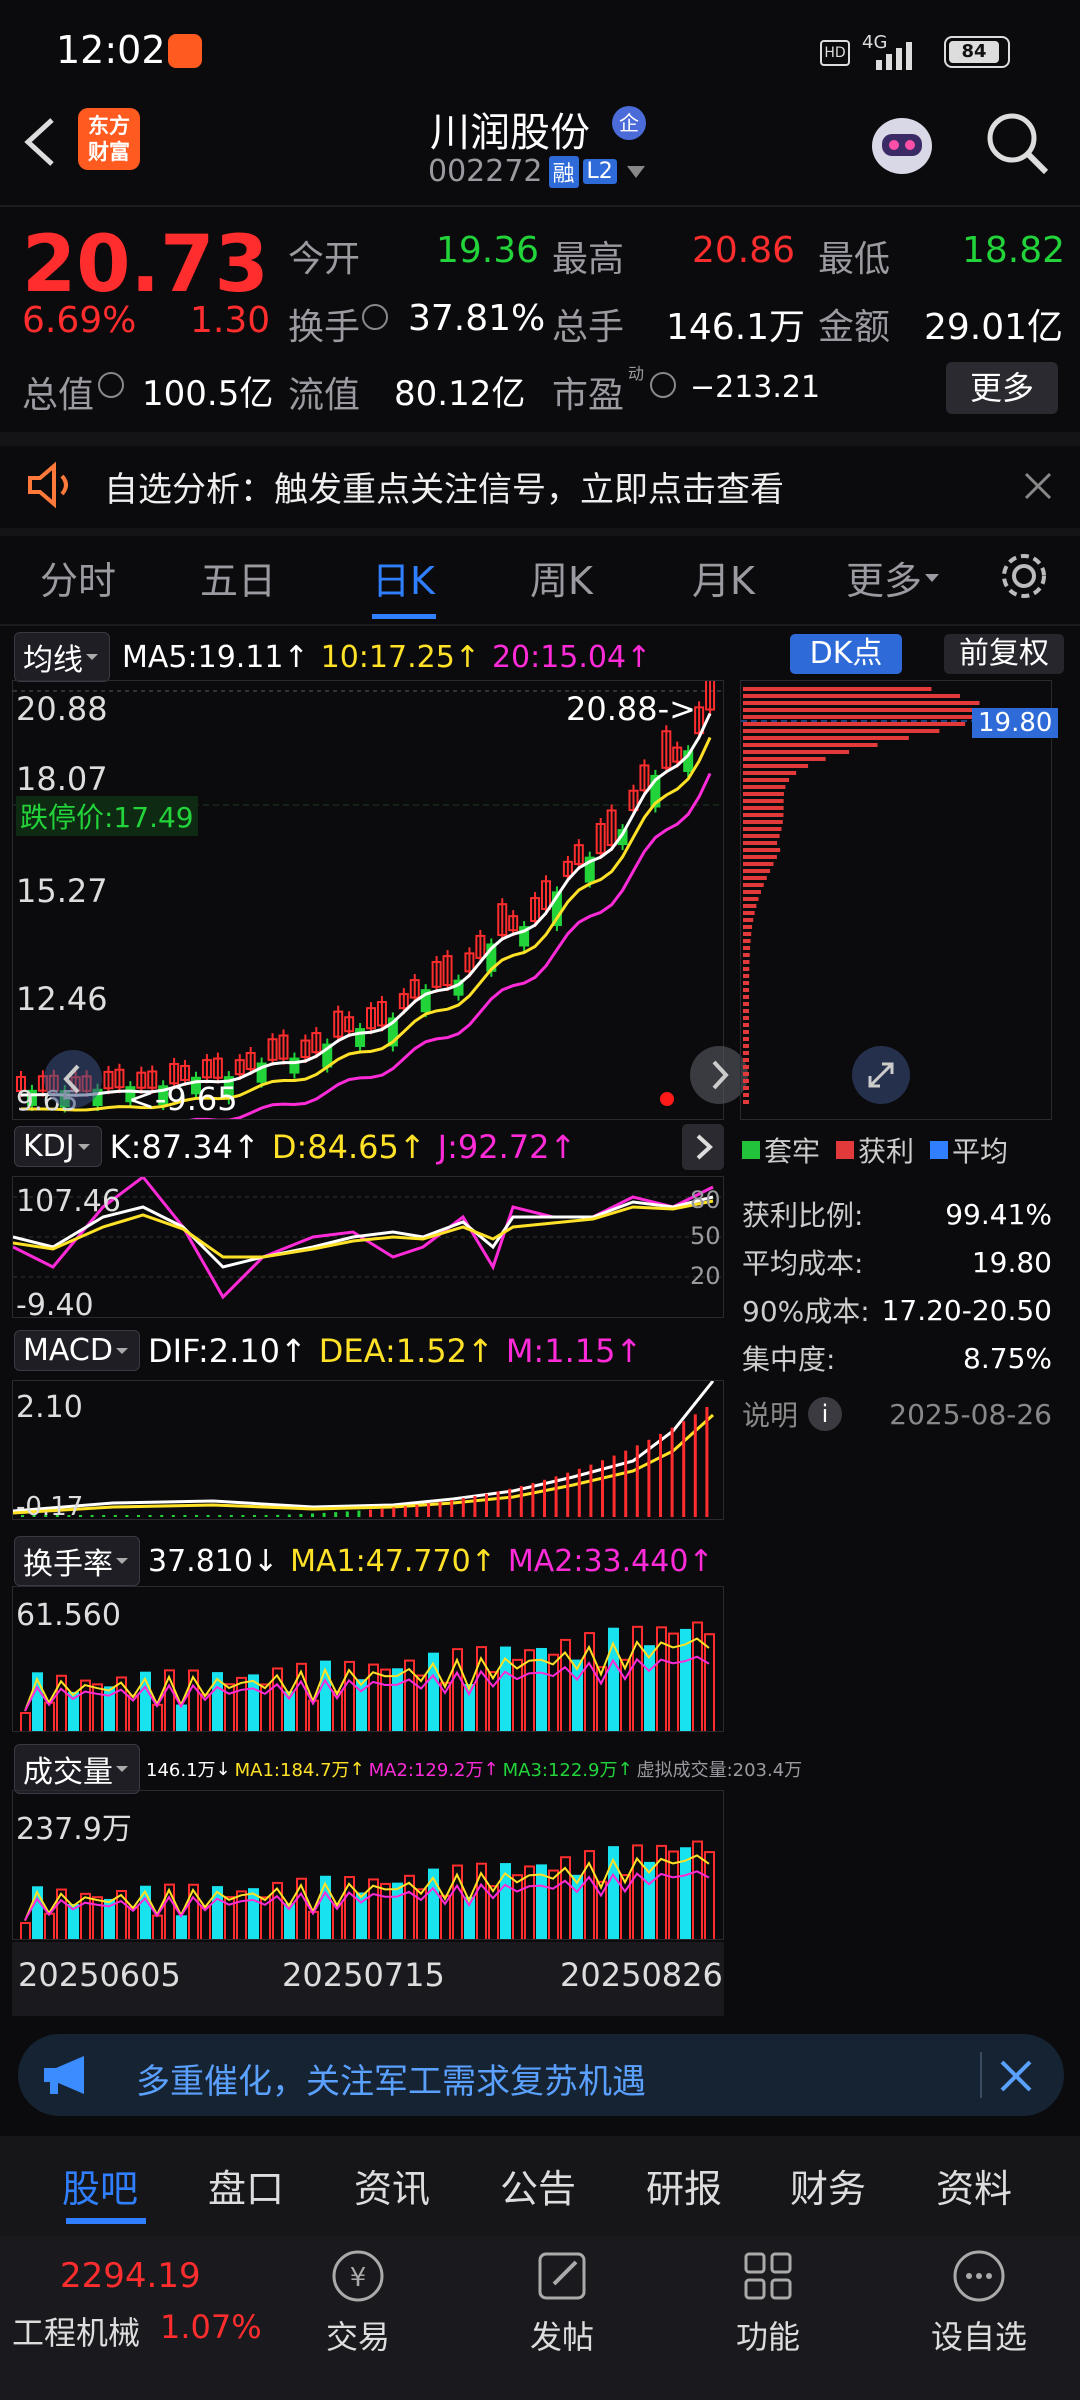 This screenshot has width=1080, height=2400. I want to click on edit-post-icon, so click(562, 2276).